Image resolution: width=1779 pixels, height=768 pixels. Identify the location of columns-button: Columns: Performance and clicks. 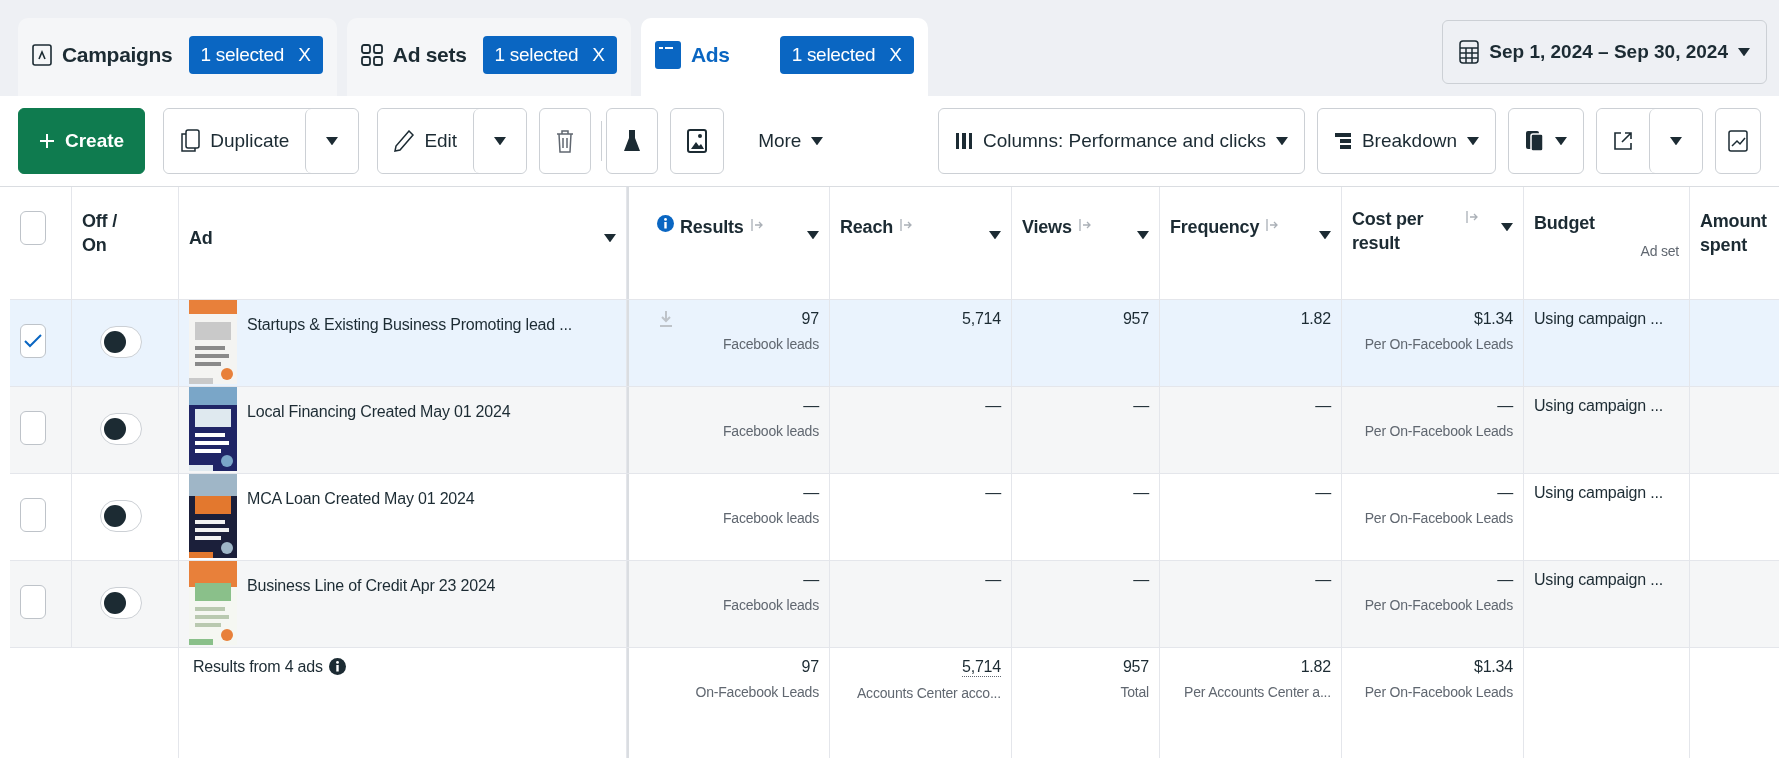
(1121, 141).